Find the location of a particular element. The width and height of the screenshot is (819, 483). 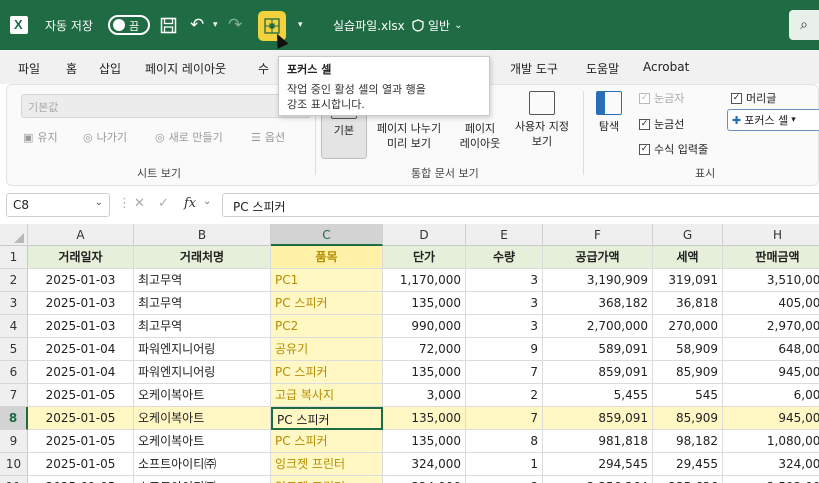

table-cell: 545 is located at coordinates (688, 395).